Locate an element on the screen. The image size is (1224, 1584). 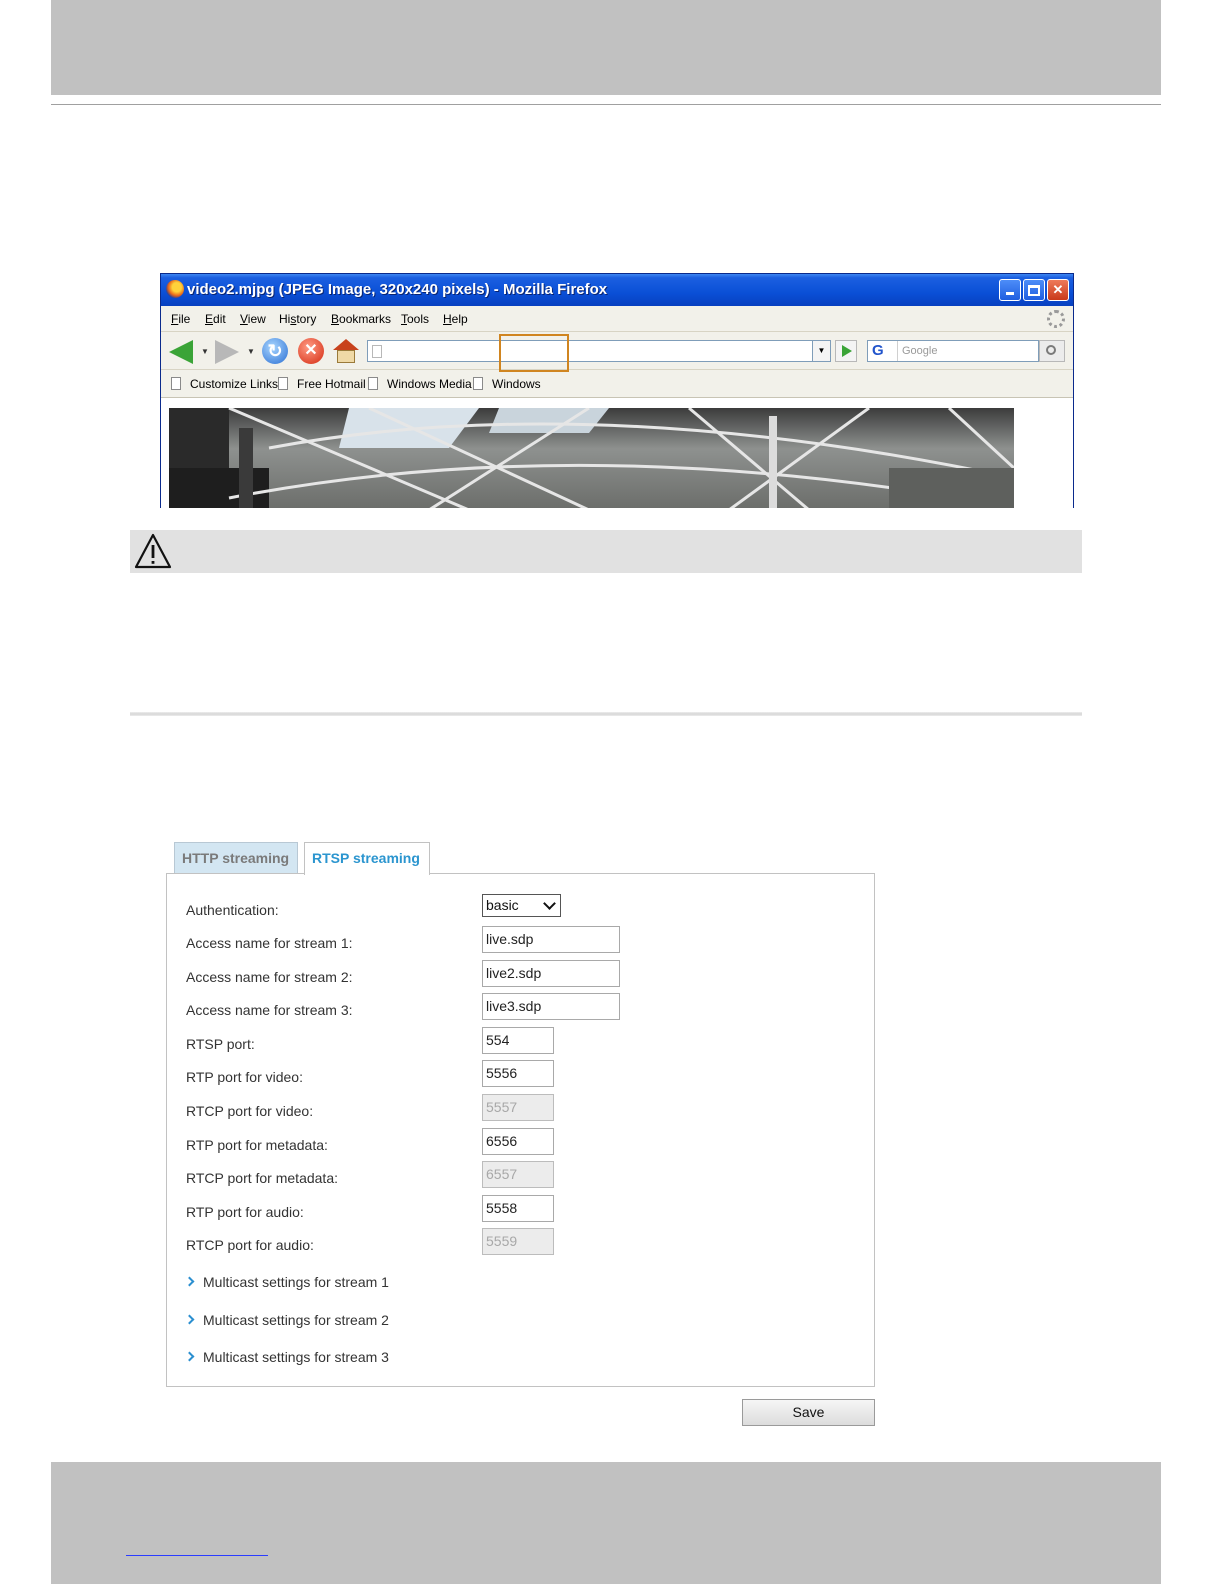
rtsp-port-row: RTSP port: 554 is located at coordinates (517, 1041).